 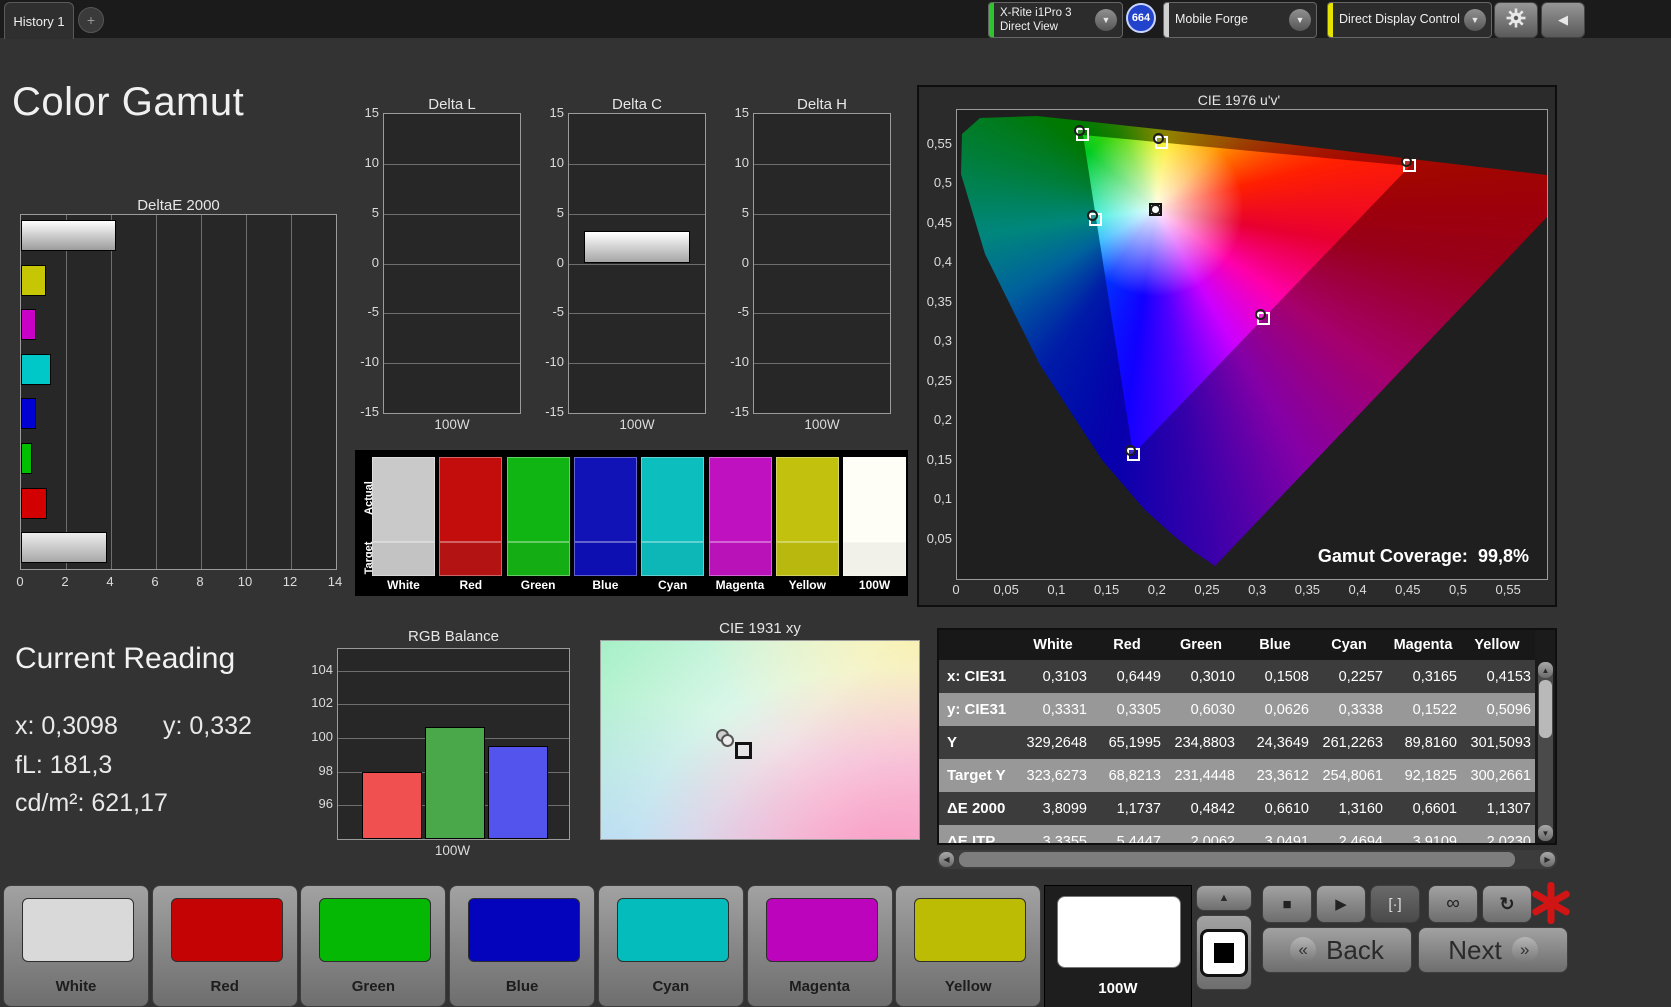 What do you see at coordinates (939, 143) in the screenshot?
I see `y-tick-label: 0,55` at bounding box center [939, 143].